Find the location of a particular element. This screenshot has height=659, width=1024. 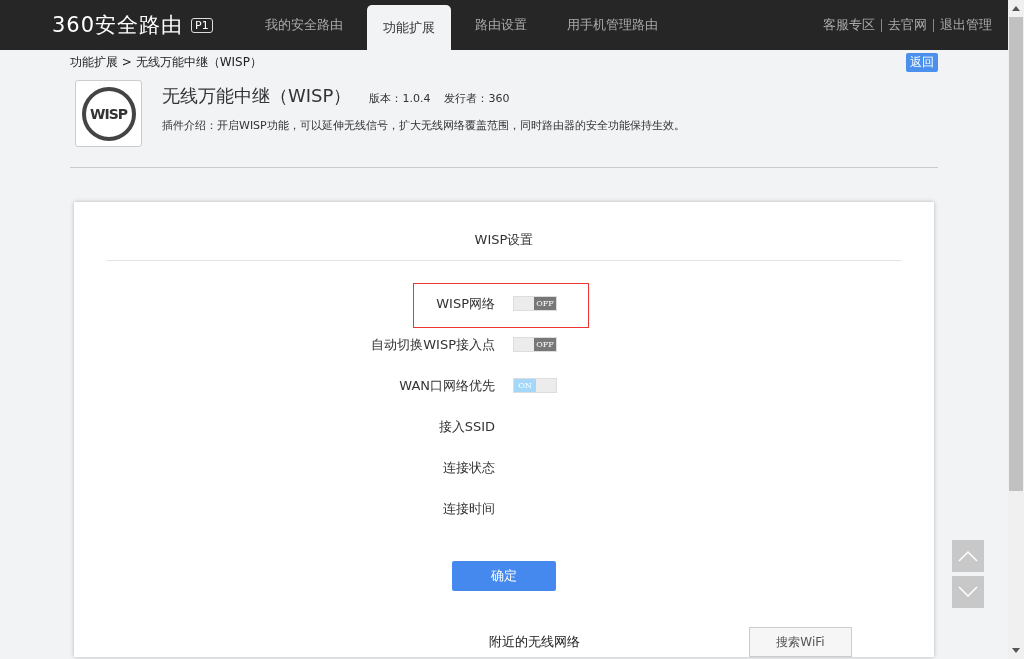

scroll-down-button is located at coordinates (968, 592).